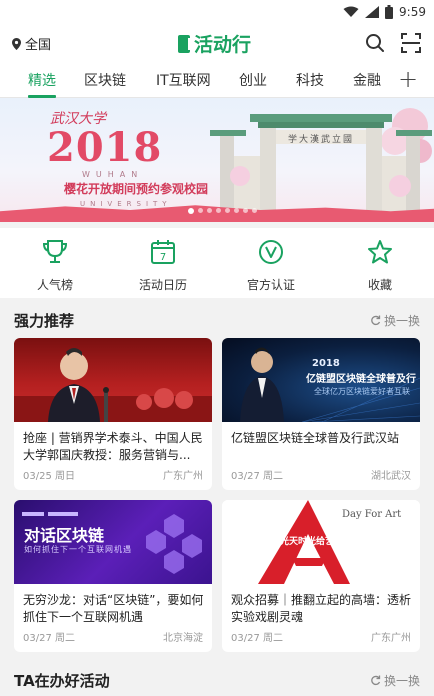 The image size is (434, 696). Describe the element at coordinates (222, 210) in the screenshot. I see `banner-pagination` at that location.